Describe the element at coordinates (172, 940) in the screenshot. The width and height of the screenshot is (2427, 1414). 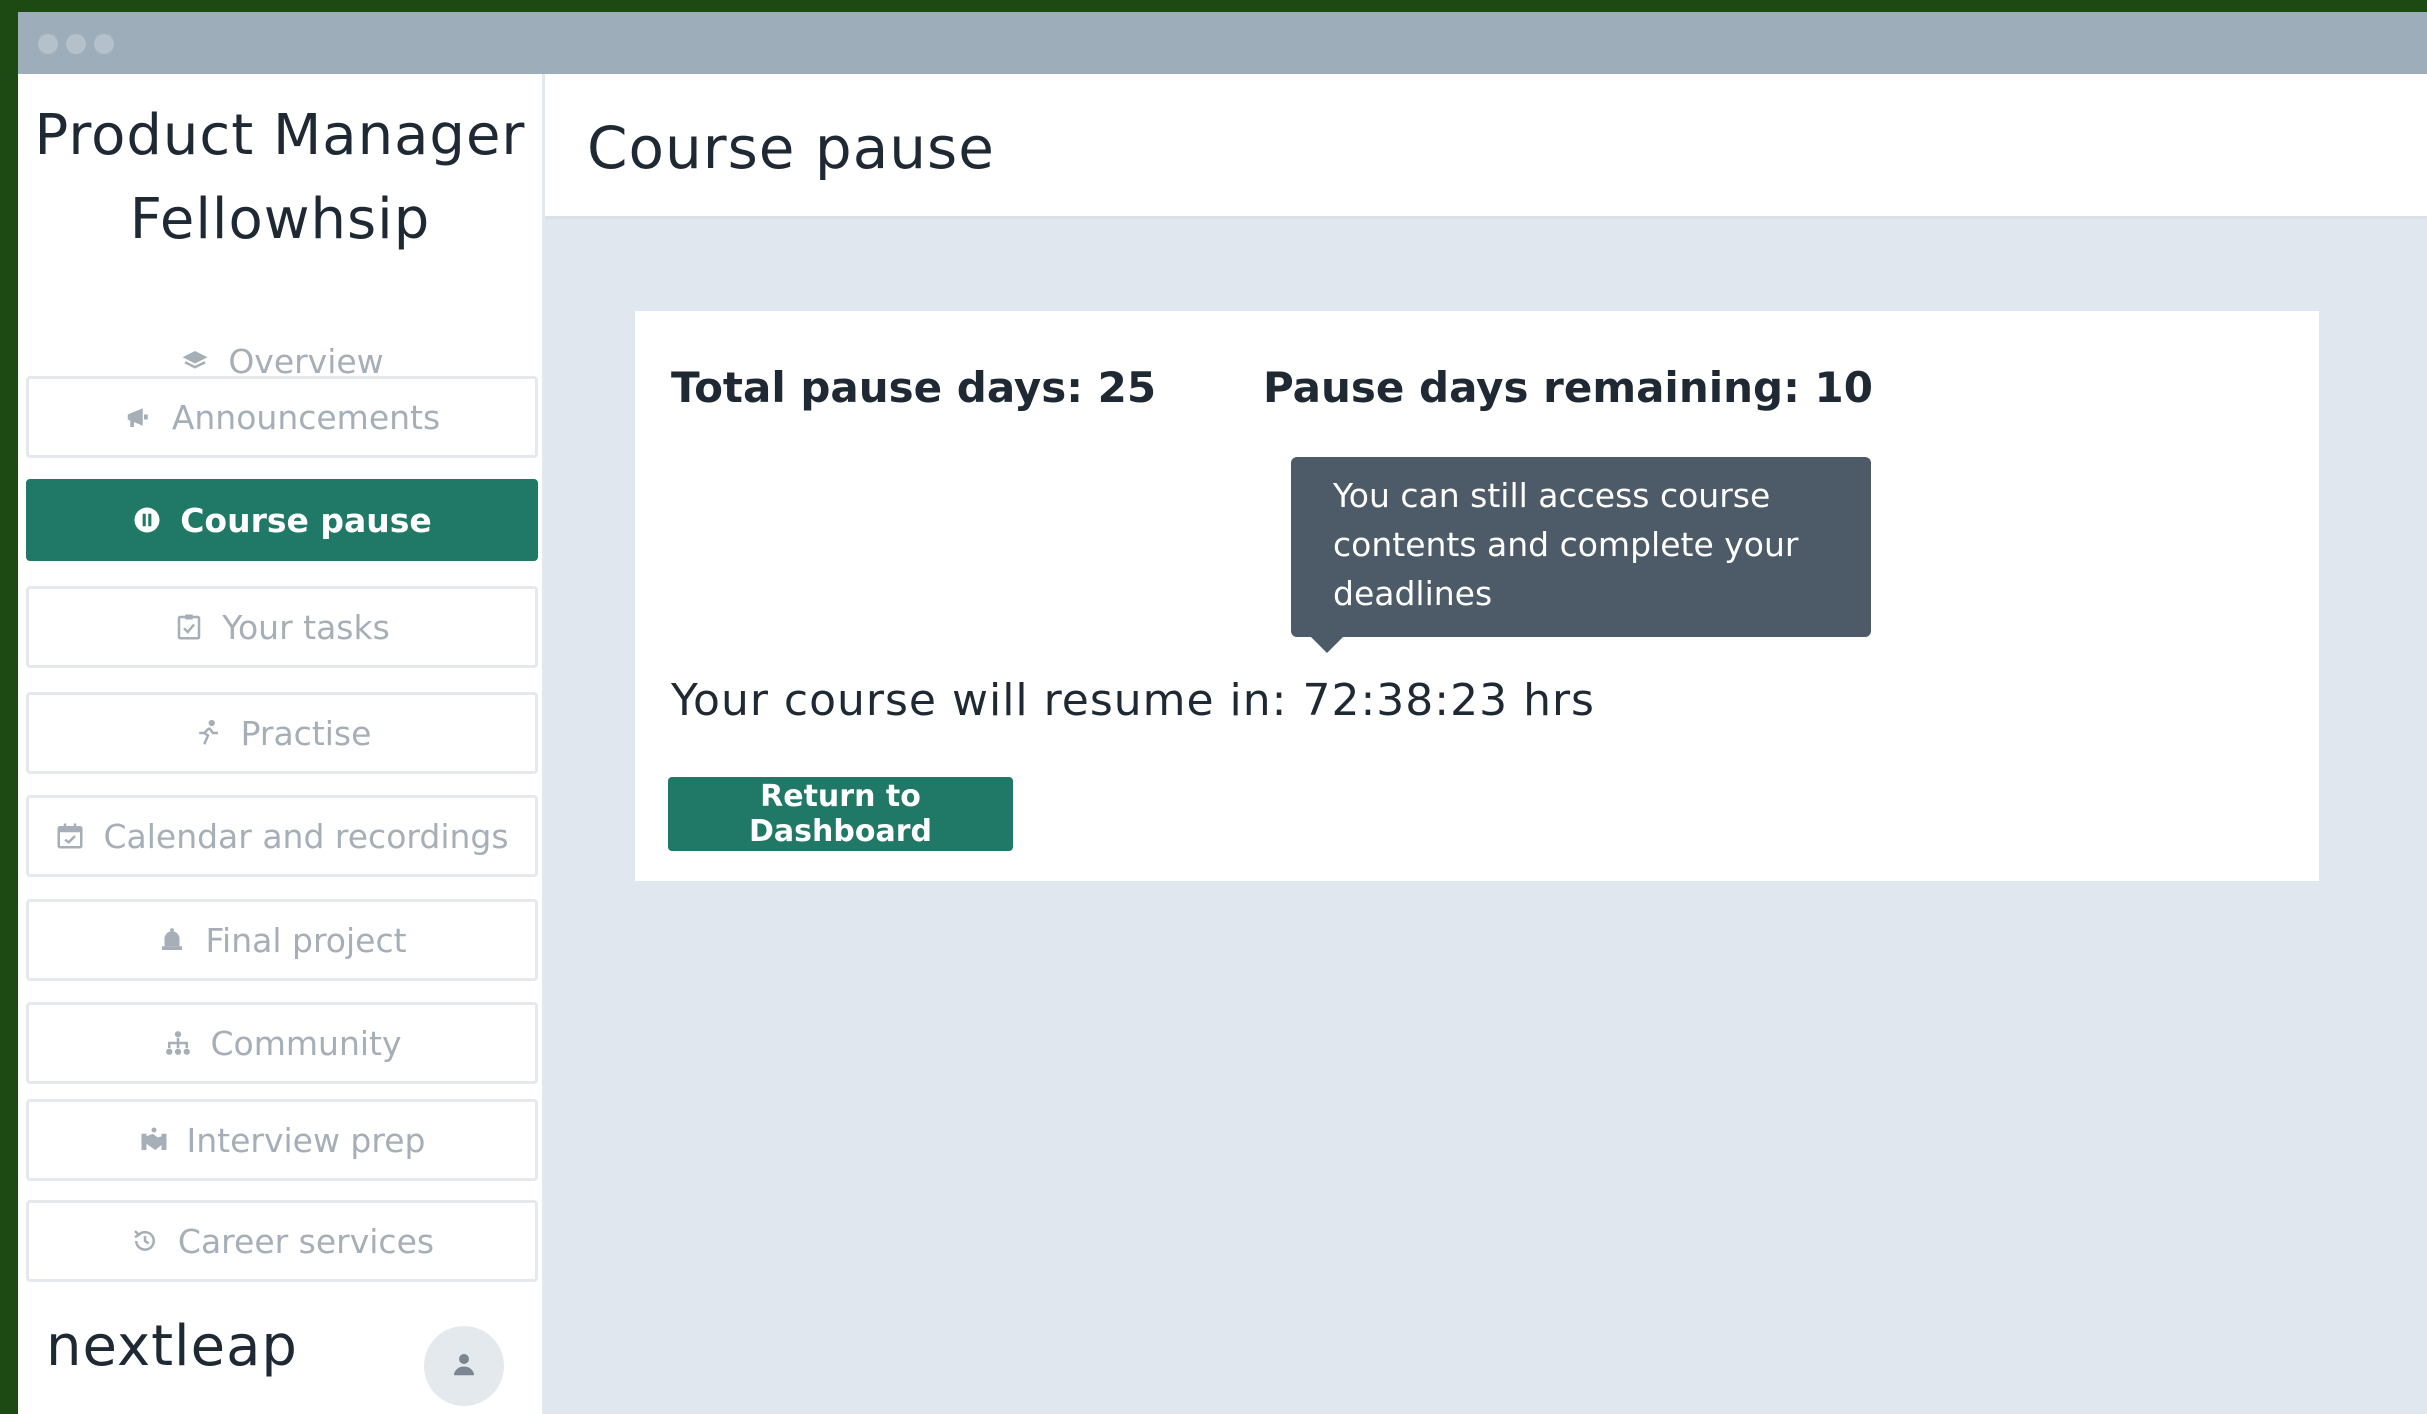
I see `bell-icon` at that location.